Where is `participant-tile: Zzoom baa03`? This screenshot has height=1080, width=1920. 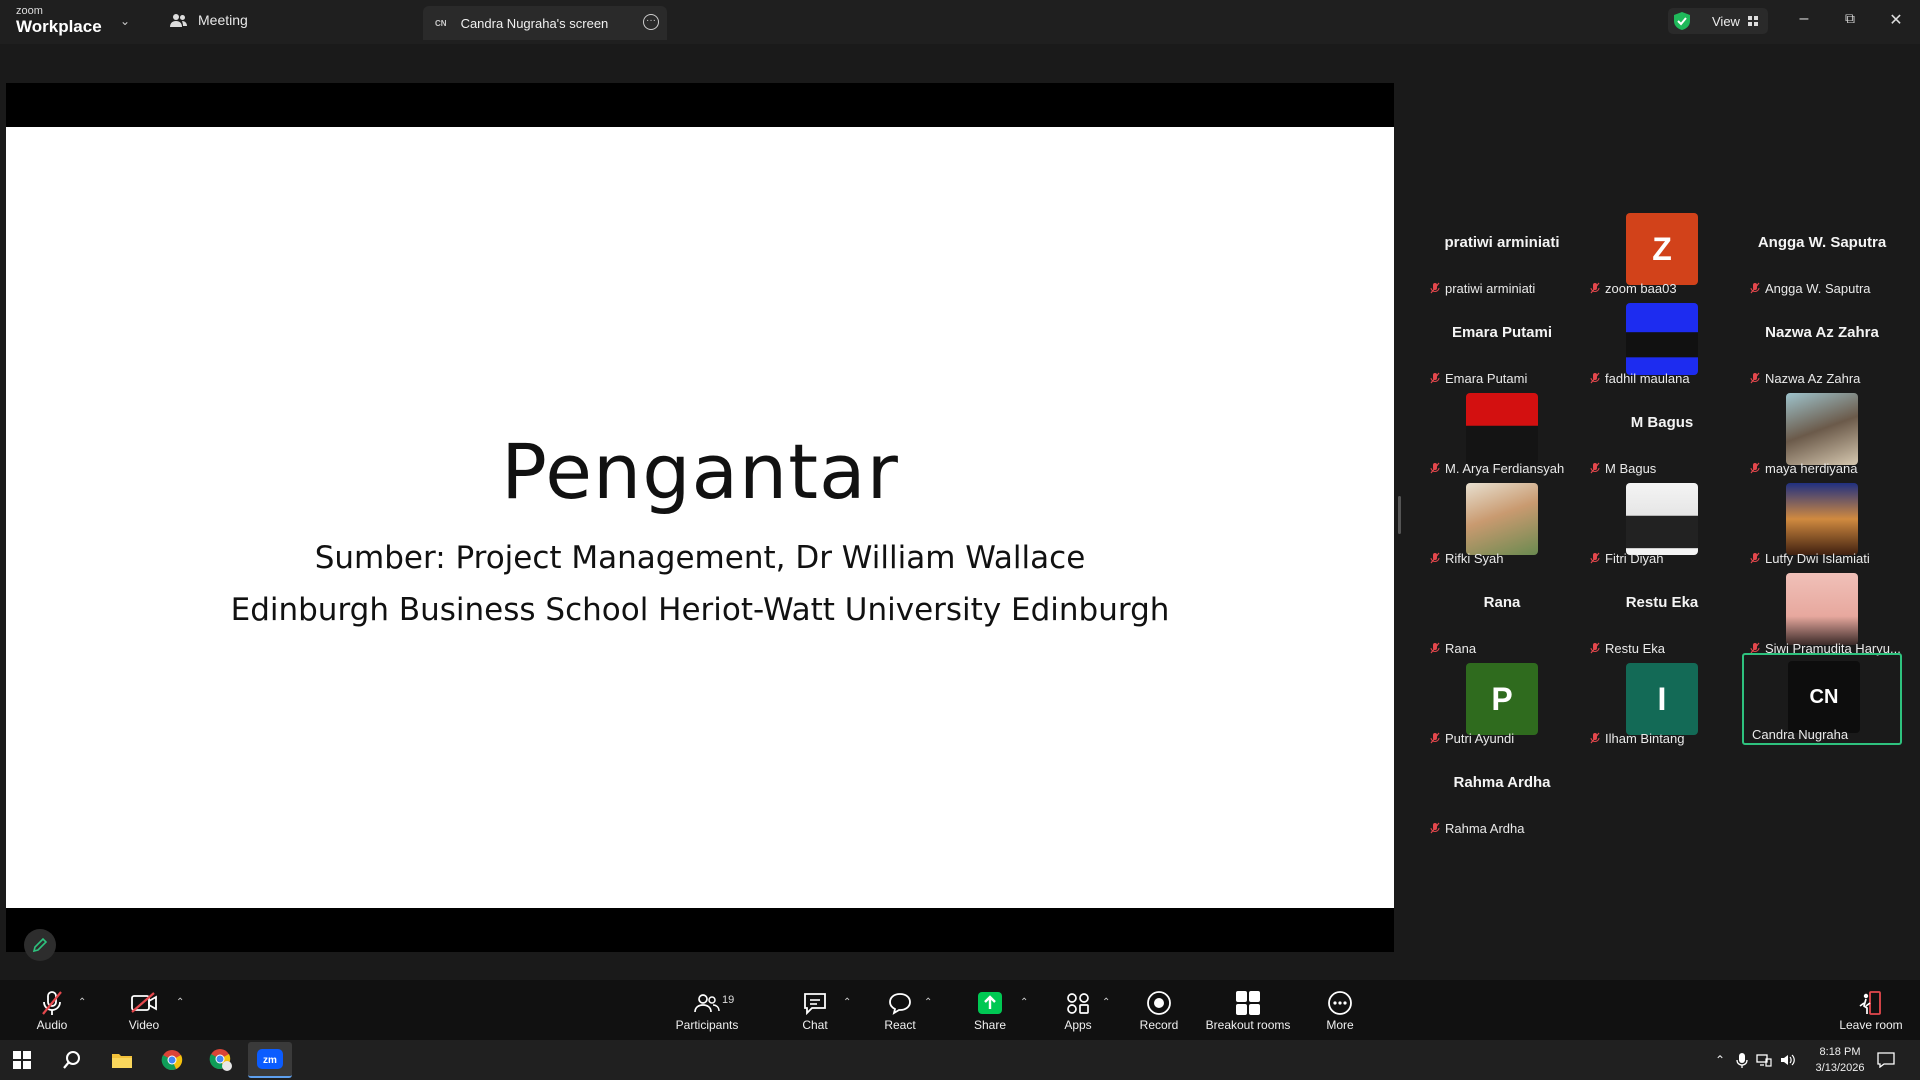 participant-tile: Zzoom baa03 is located at coordinates (1662, 252).